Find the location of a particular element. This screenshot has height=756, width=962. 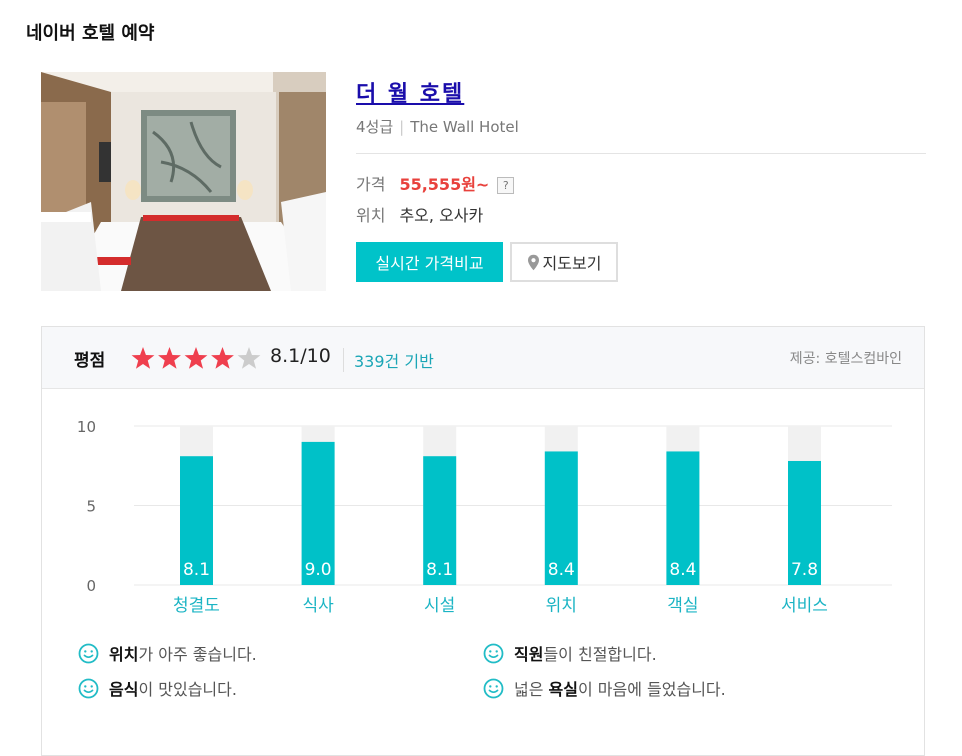

review-text-suffix: 들이 친절합니다. is located at coordinates (600, 654).